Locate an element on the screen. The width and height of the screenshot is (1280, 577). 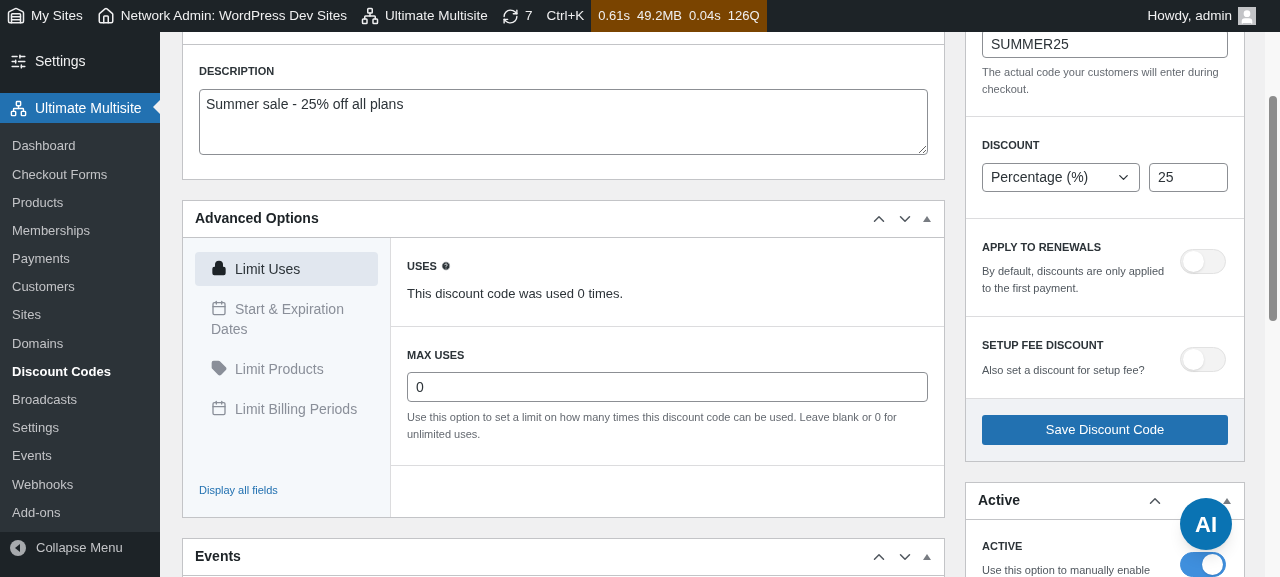
admin-bar-link: Ultimate Multisite is located at coordinates (424, 16).